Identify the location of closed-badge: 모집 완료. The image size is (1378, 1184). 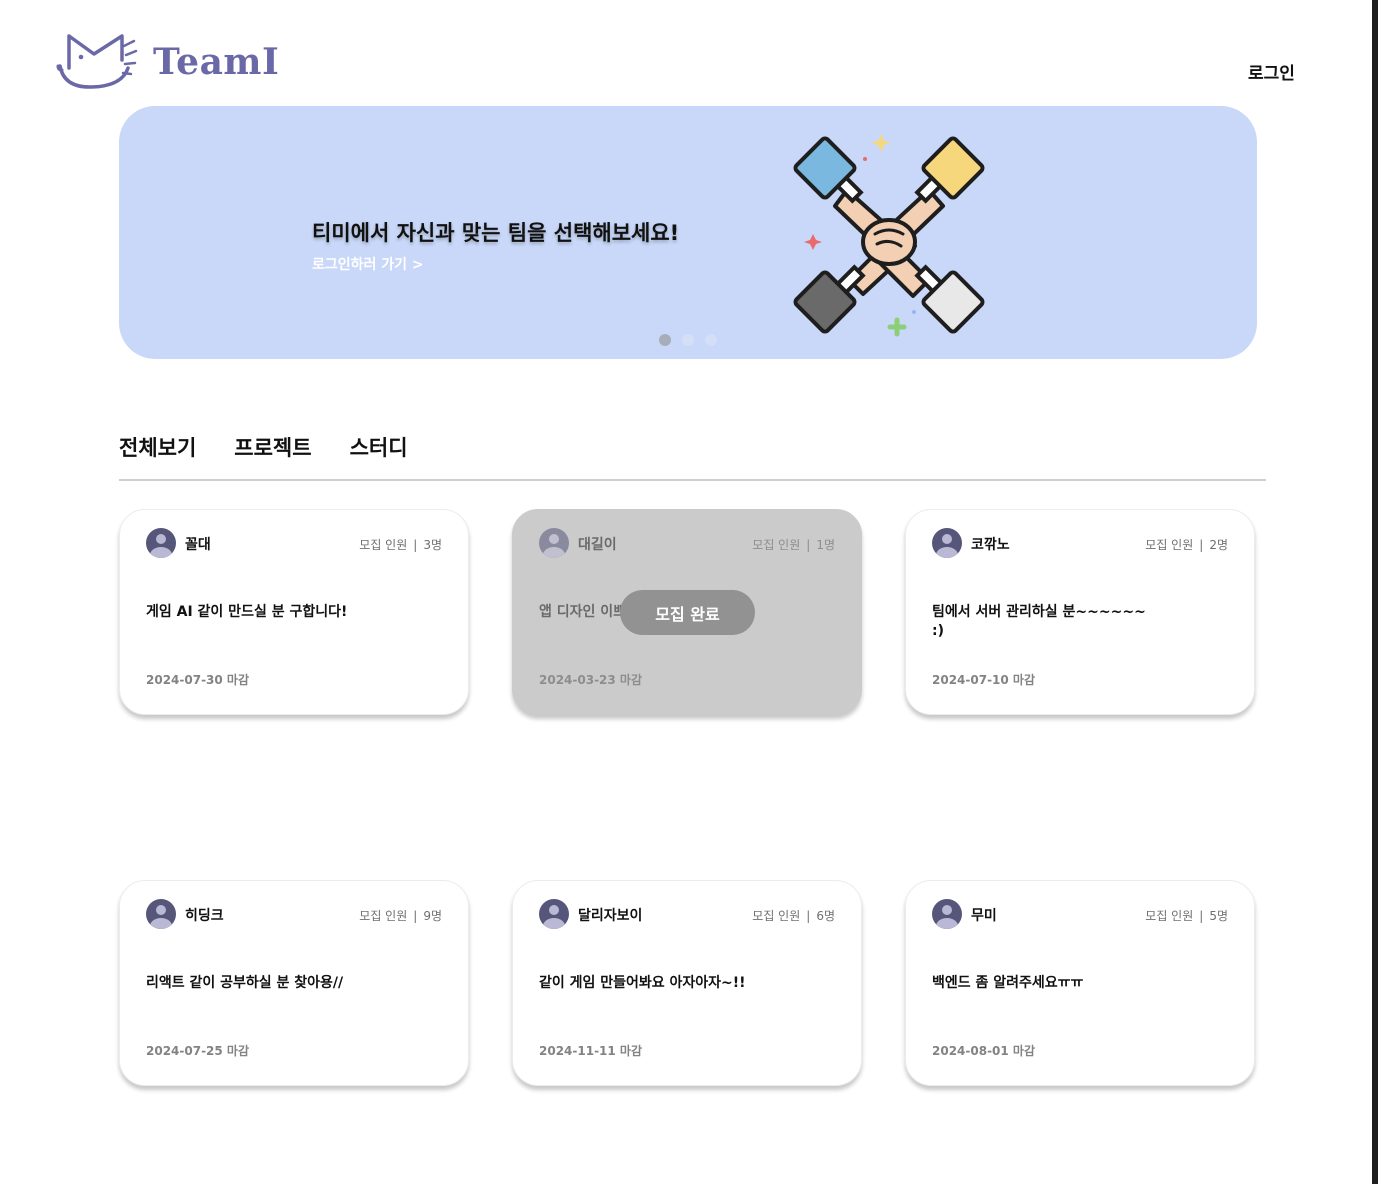
(687, 612).